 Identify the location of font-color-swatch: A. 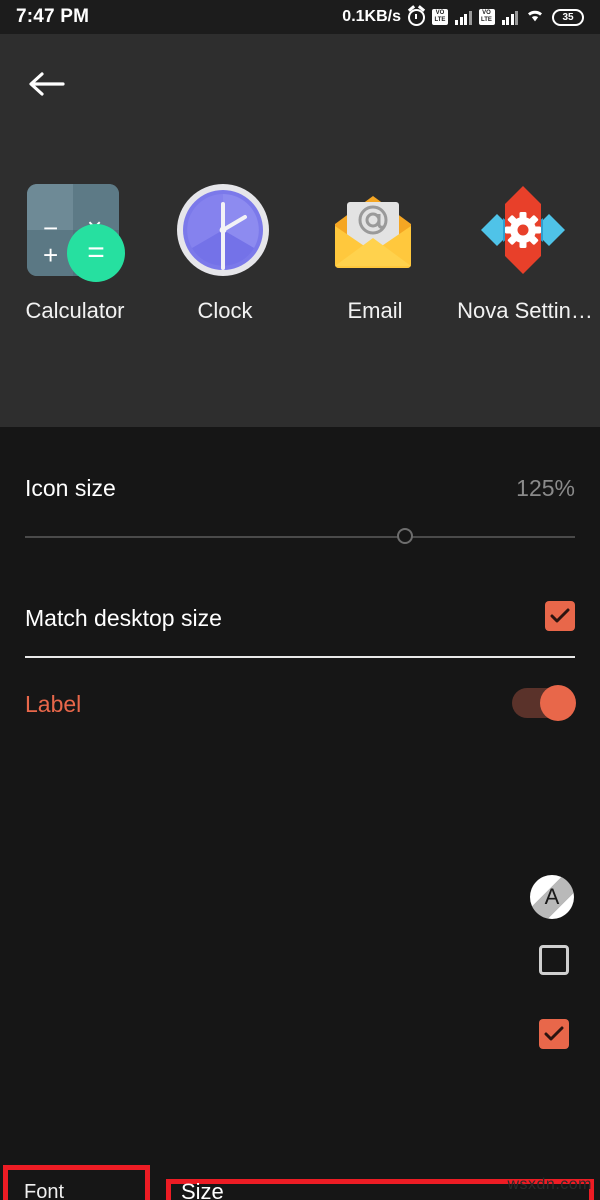
(552, 897).